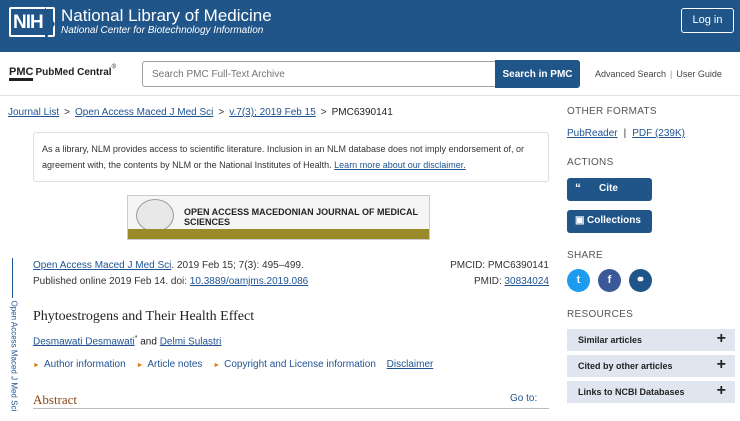 The height and width of the screenshot is (421, 740). I want to click on copyright-toggle: ► Copyright and License information, so click(294, 364).